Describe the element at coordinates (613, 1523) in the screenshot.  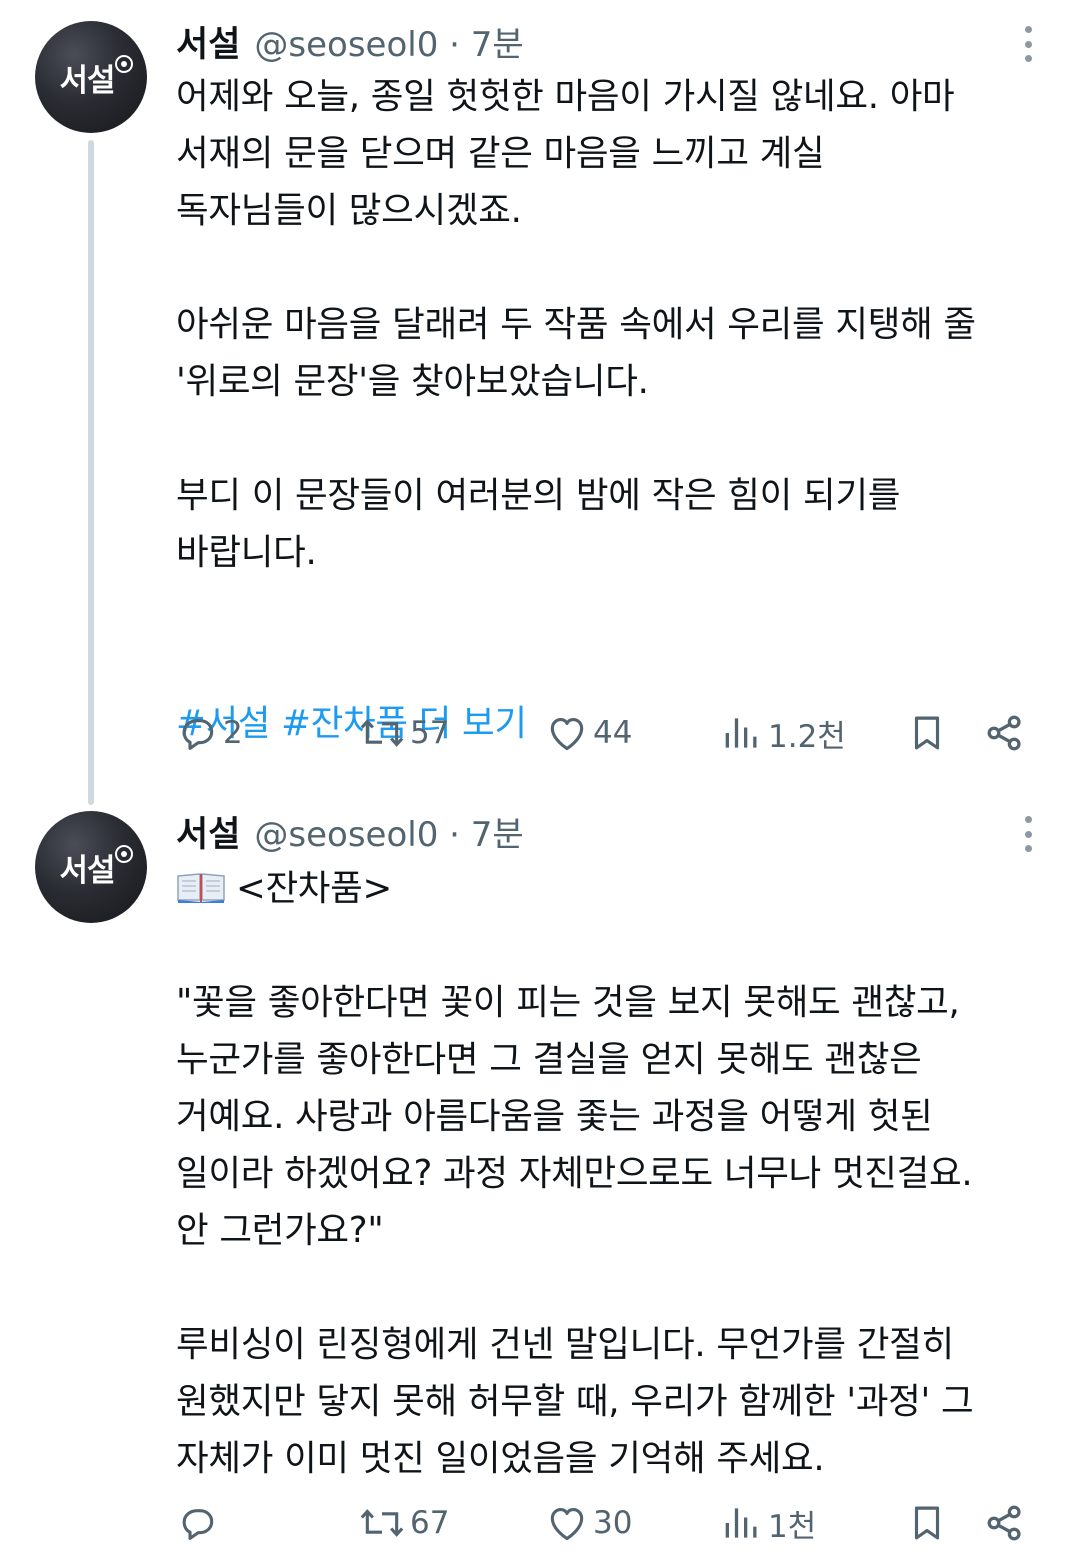
I see `like-count: 30` at that location.